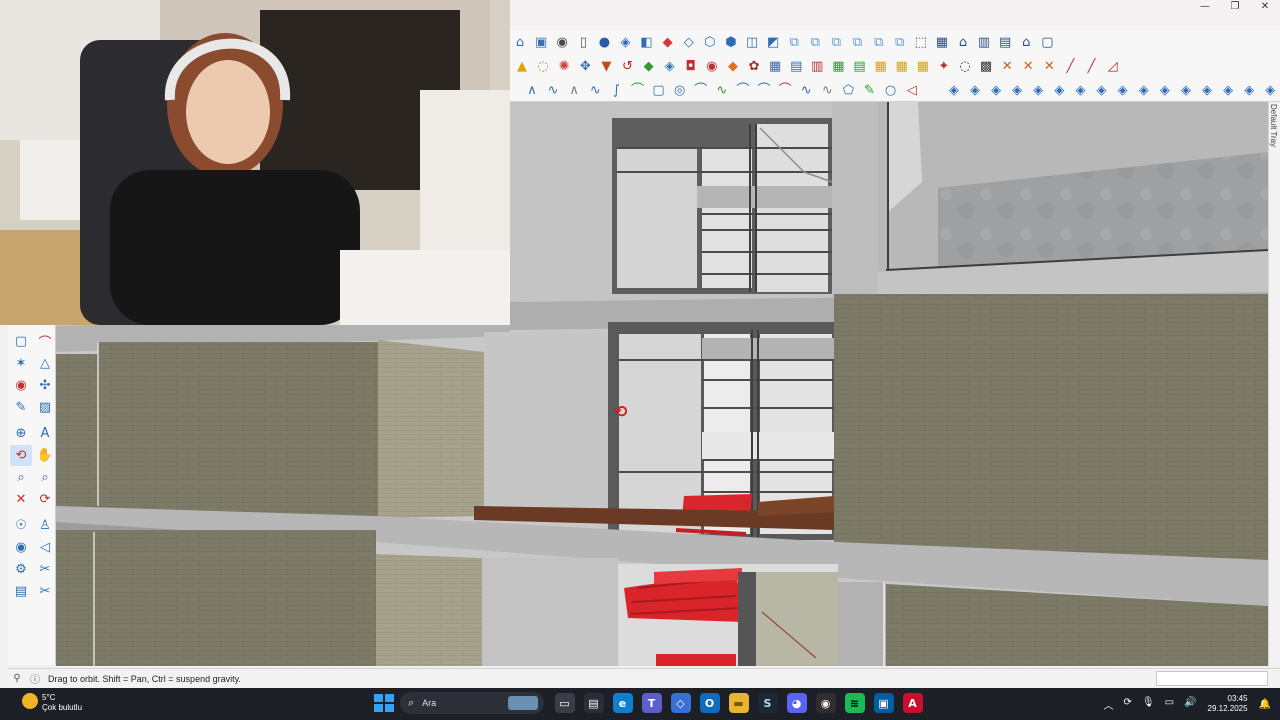 This screenshot has width=1280, height=720. I want to click on bucket-icon: ▼, so click(606, 66).